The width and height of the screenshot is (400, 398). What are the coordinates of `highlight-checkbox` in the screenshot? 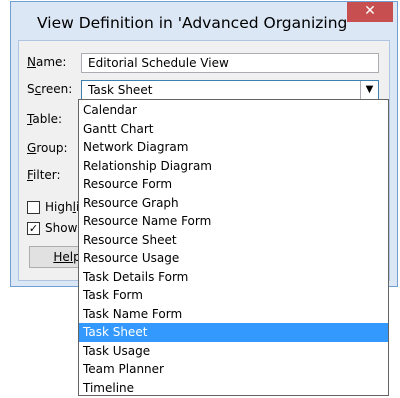 It's located at (33, 207).